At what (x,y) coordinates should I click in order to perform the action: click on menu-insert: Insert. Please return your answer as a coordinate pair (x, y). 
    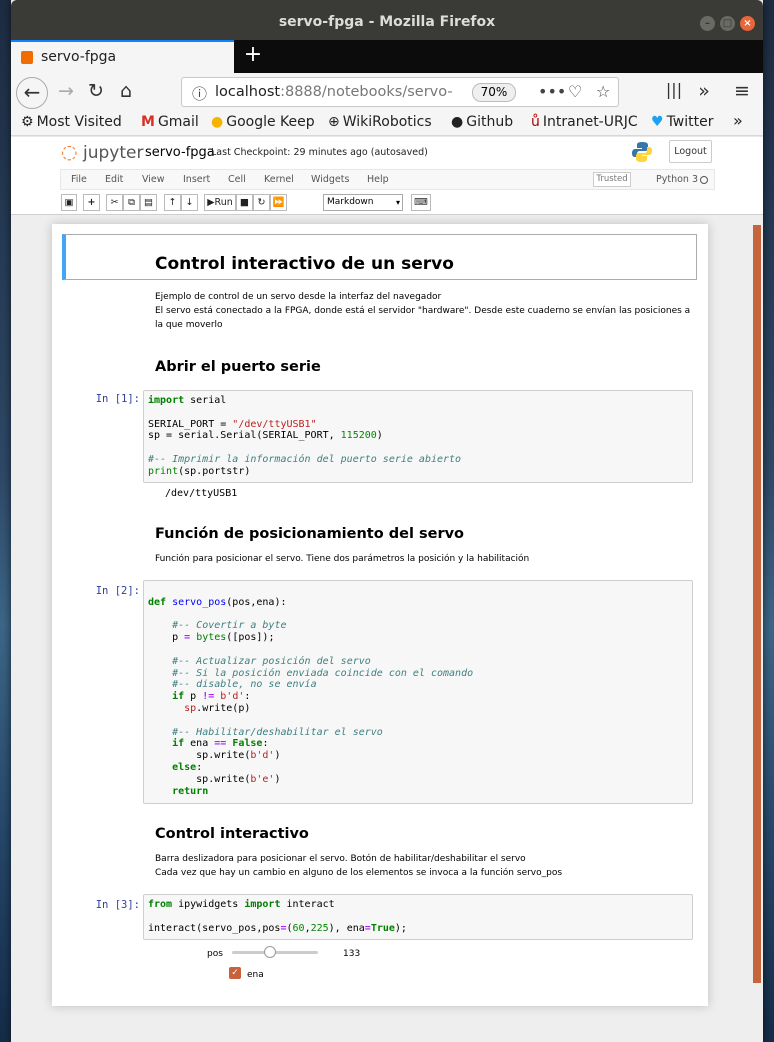
    Looking at the image, I should click on (196, 179).